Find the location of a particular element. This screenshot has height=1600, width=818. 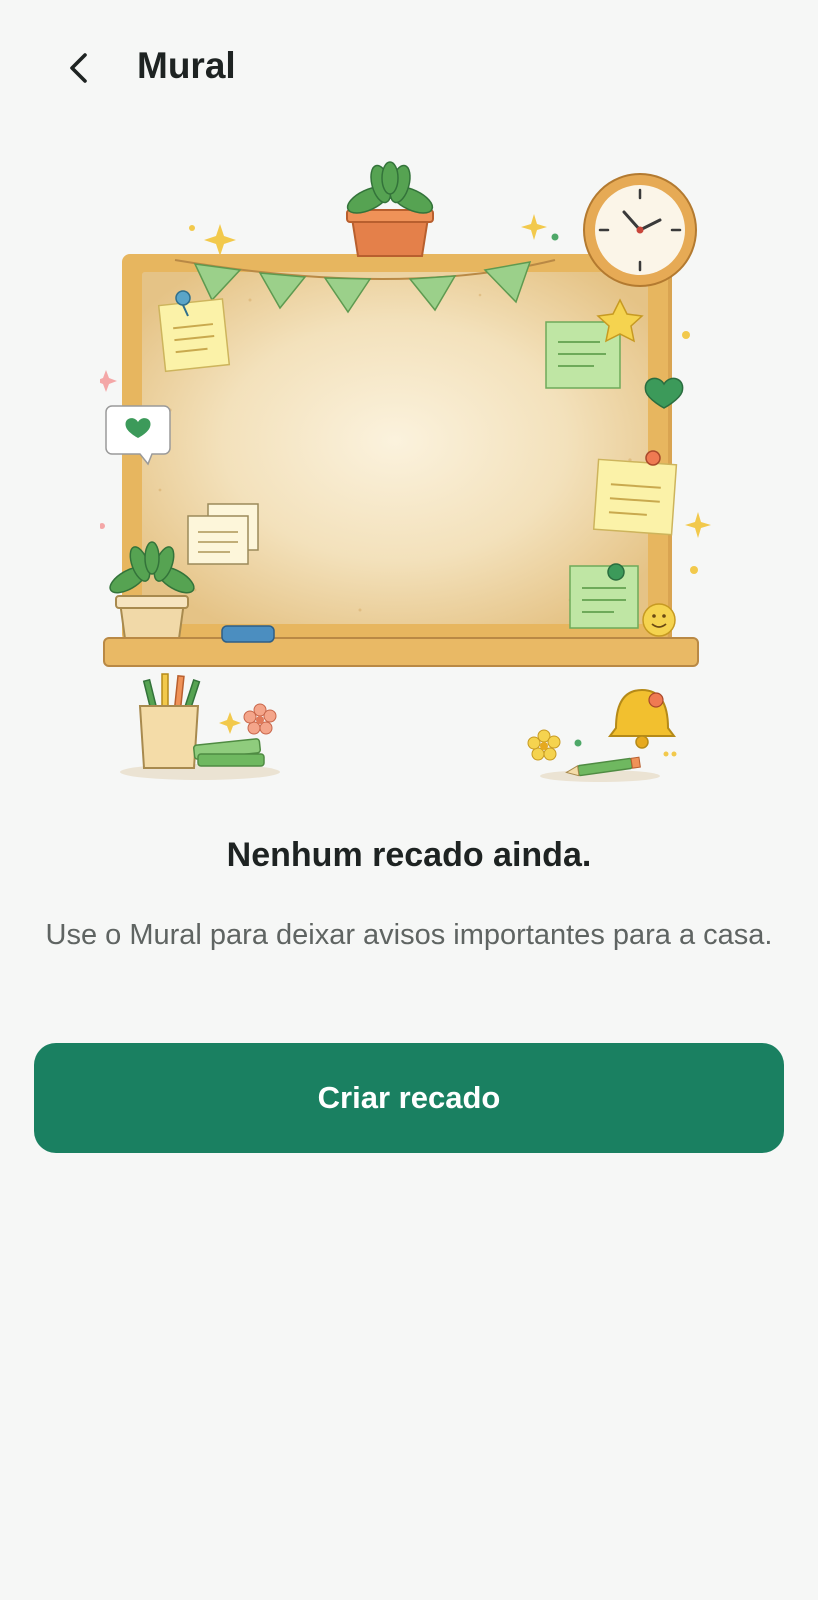

create-message-button: Criar recado is located at coordinates (409, 1098).